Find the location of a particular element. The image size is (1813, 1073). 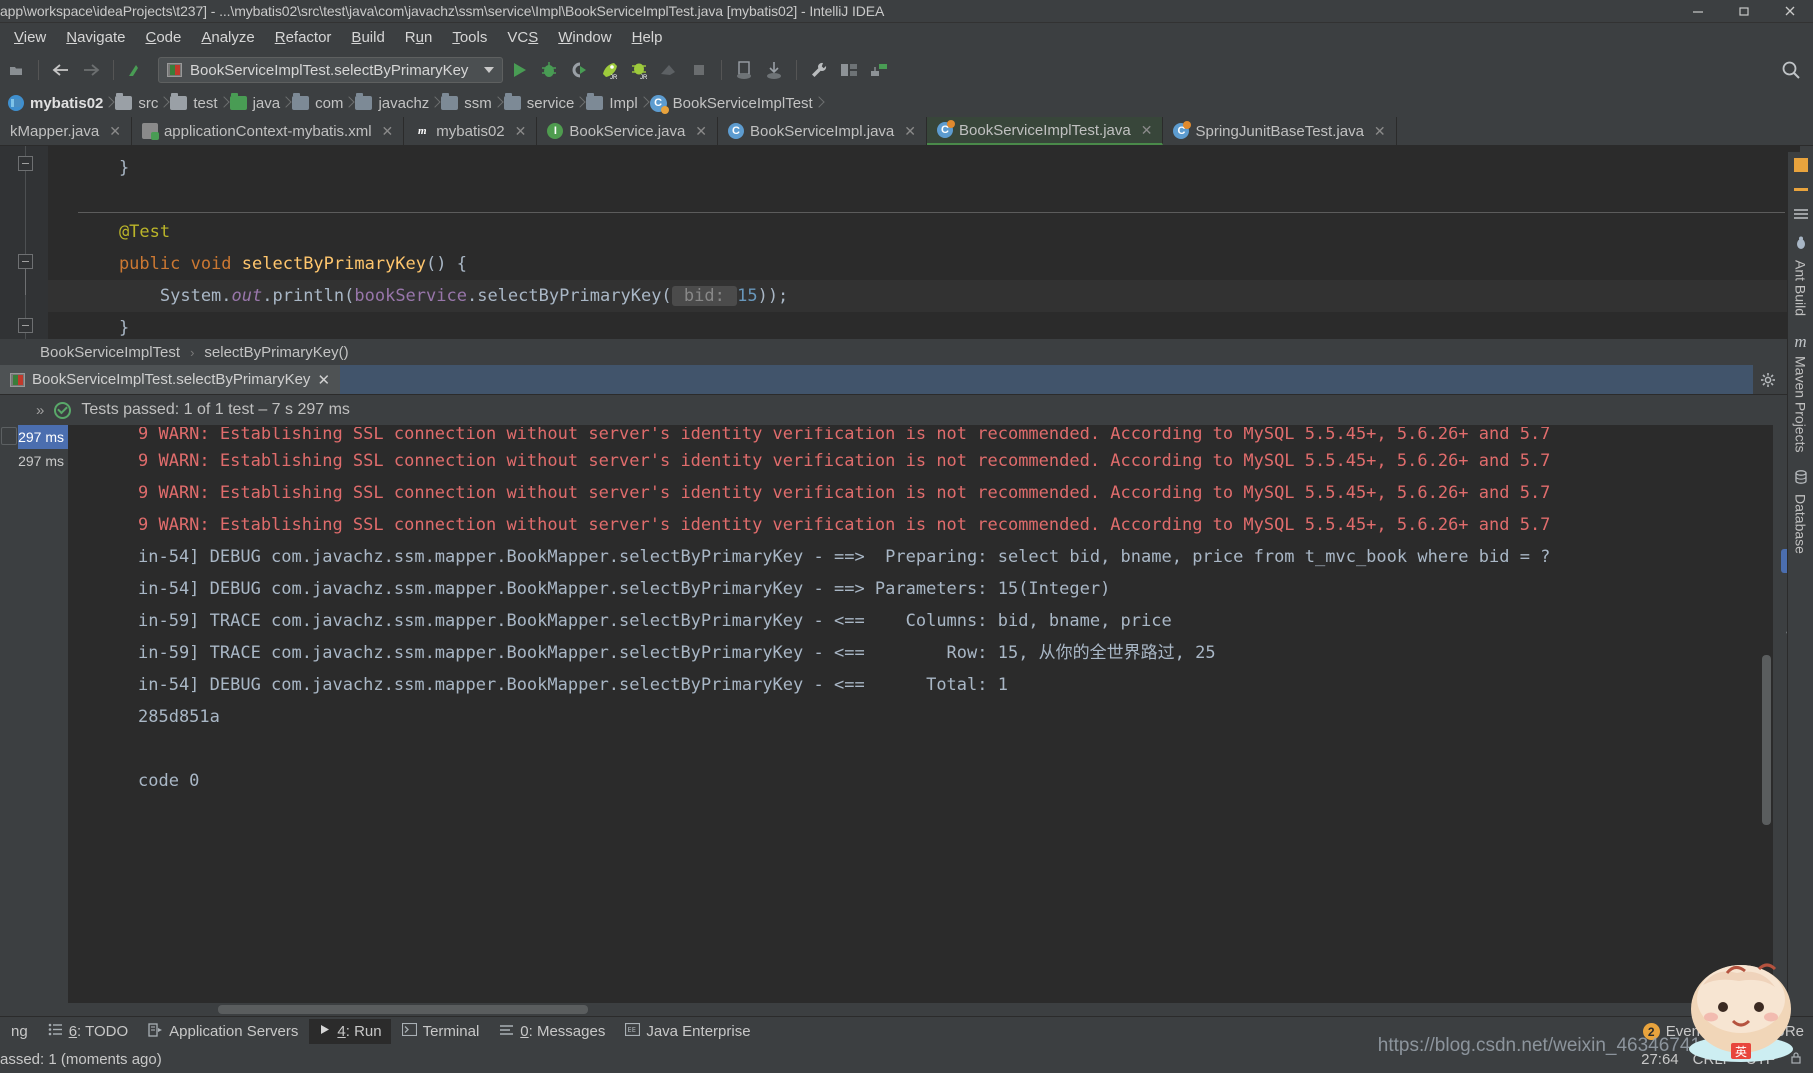

encoding-indicator: UTF is located at coordinates (1760, 1059).